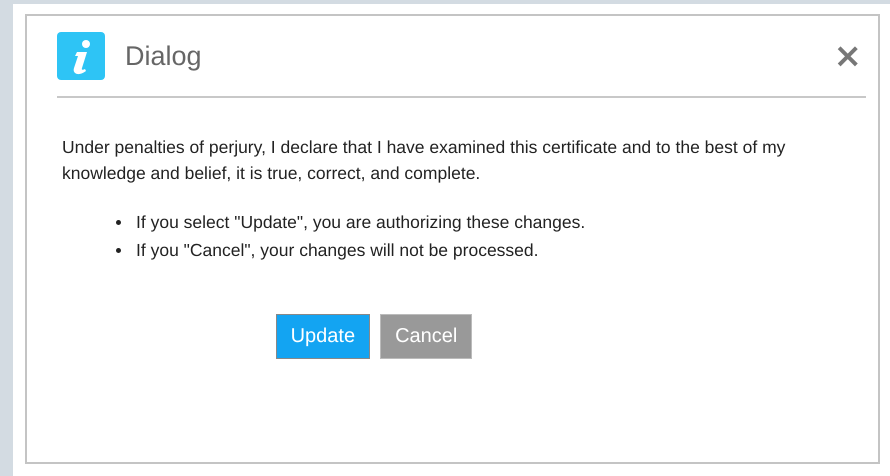 This screenshot has height=476, width=890. I want to click on update-button: Update, so click(323, 336).